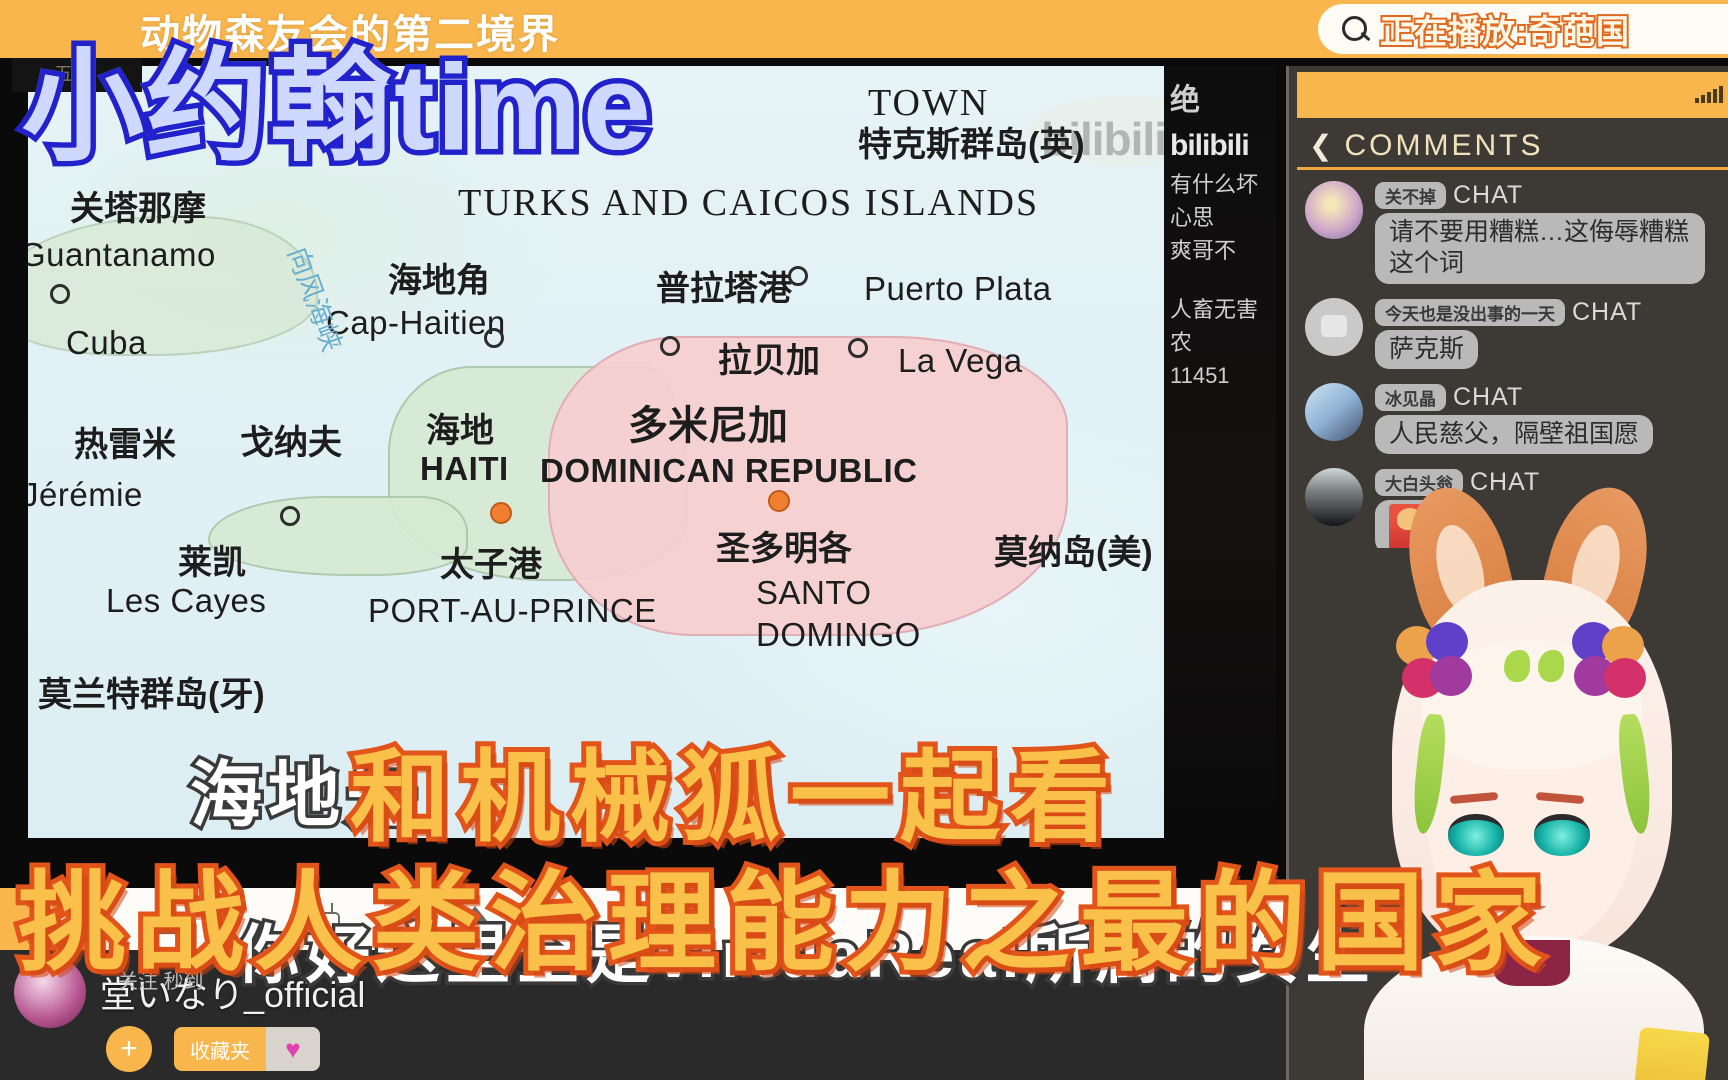 This screenshot has width=1728, height=1080. What do you see at coordinates (129, 1049) in the screenshot?
I see `follow-add-button: +` at bounding box center [129, 1049].